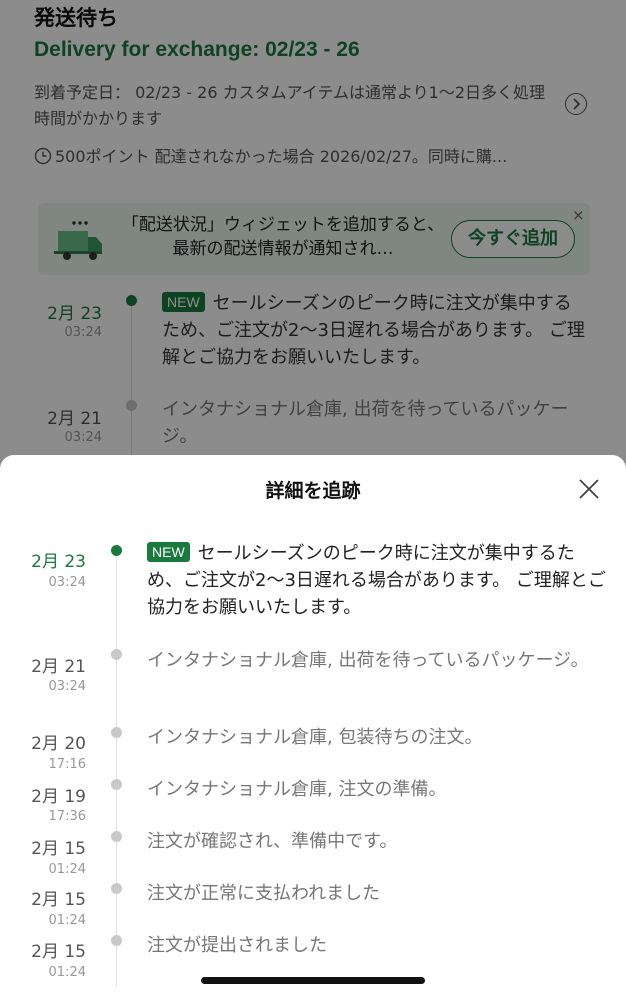 The image size is (626, 999). Describe the element at coordinates (116, 769) in the screenshot. I see `timeline-line` at that location.